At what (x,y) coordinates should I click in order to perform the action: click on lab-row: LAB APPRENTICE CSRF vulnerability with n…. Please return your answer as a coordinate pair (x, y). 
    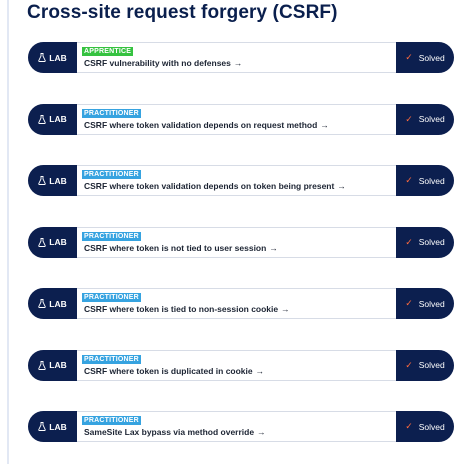
    Looking at the image, I should click on (241, 57).